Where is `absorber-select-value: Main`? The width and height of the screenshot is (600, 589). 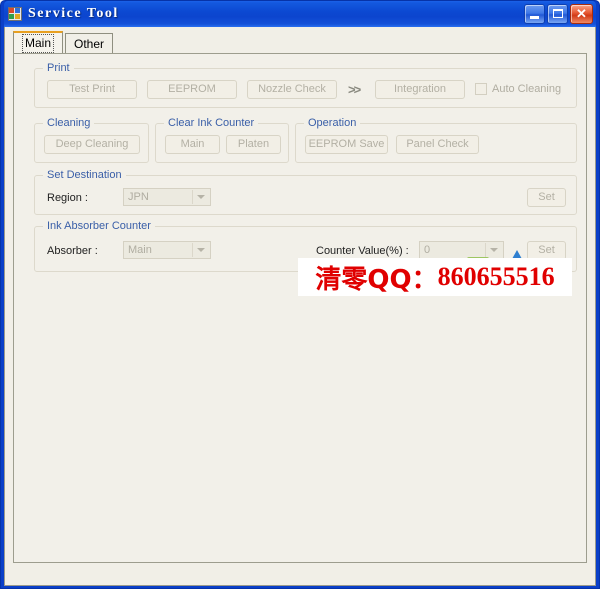 absorber-select-value: Main is located at coordinates (140, 250).